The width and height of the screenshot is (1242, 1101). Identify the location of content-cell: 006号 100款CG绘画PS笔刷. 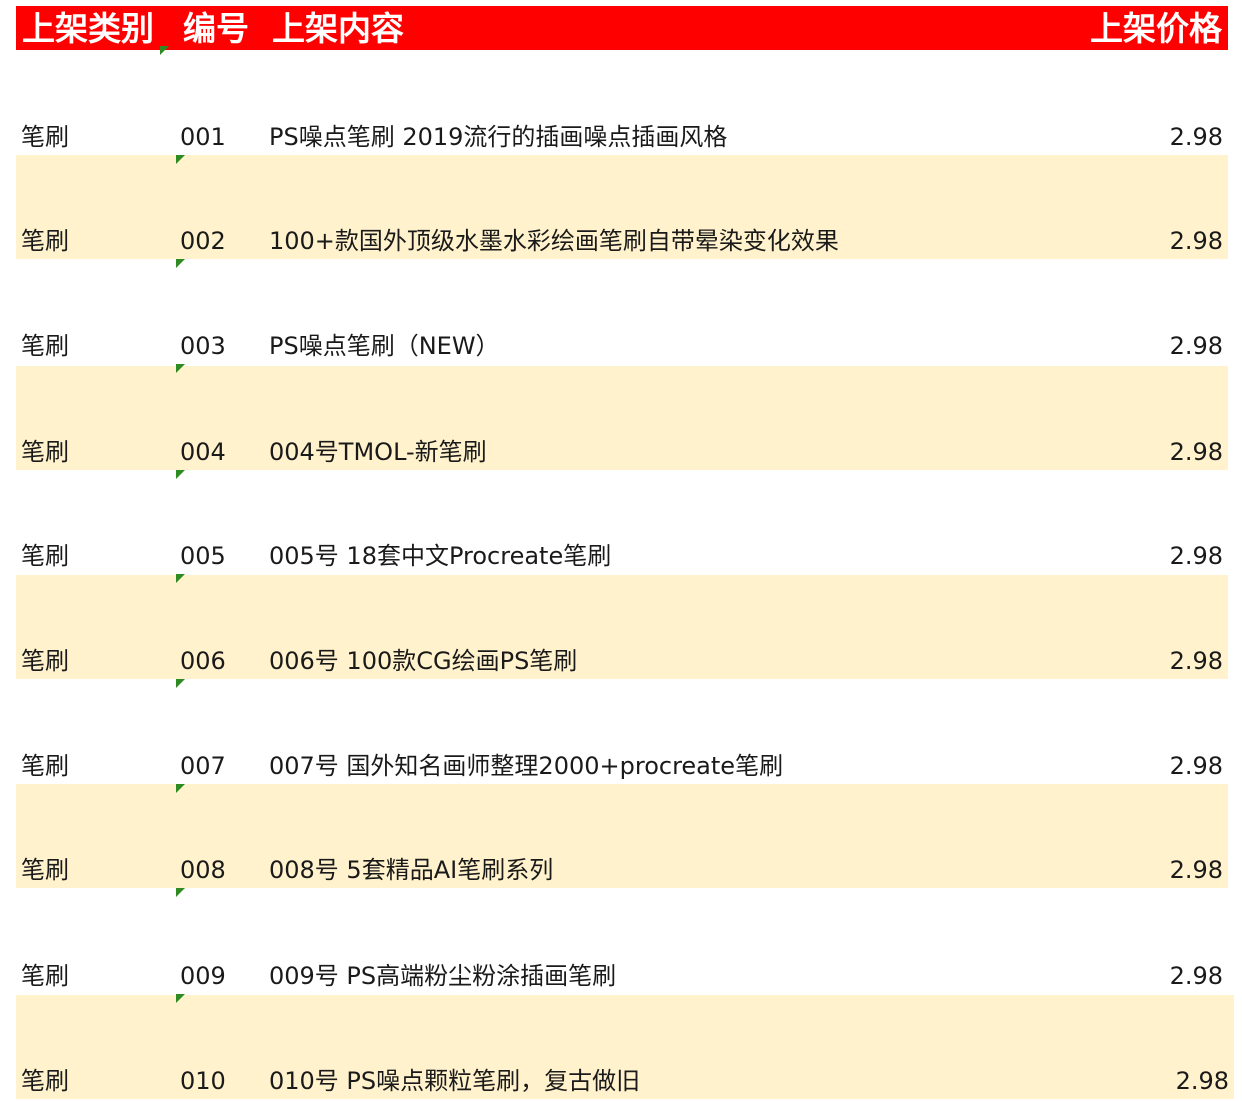
(423, 661).